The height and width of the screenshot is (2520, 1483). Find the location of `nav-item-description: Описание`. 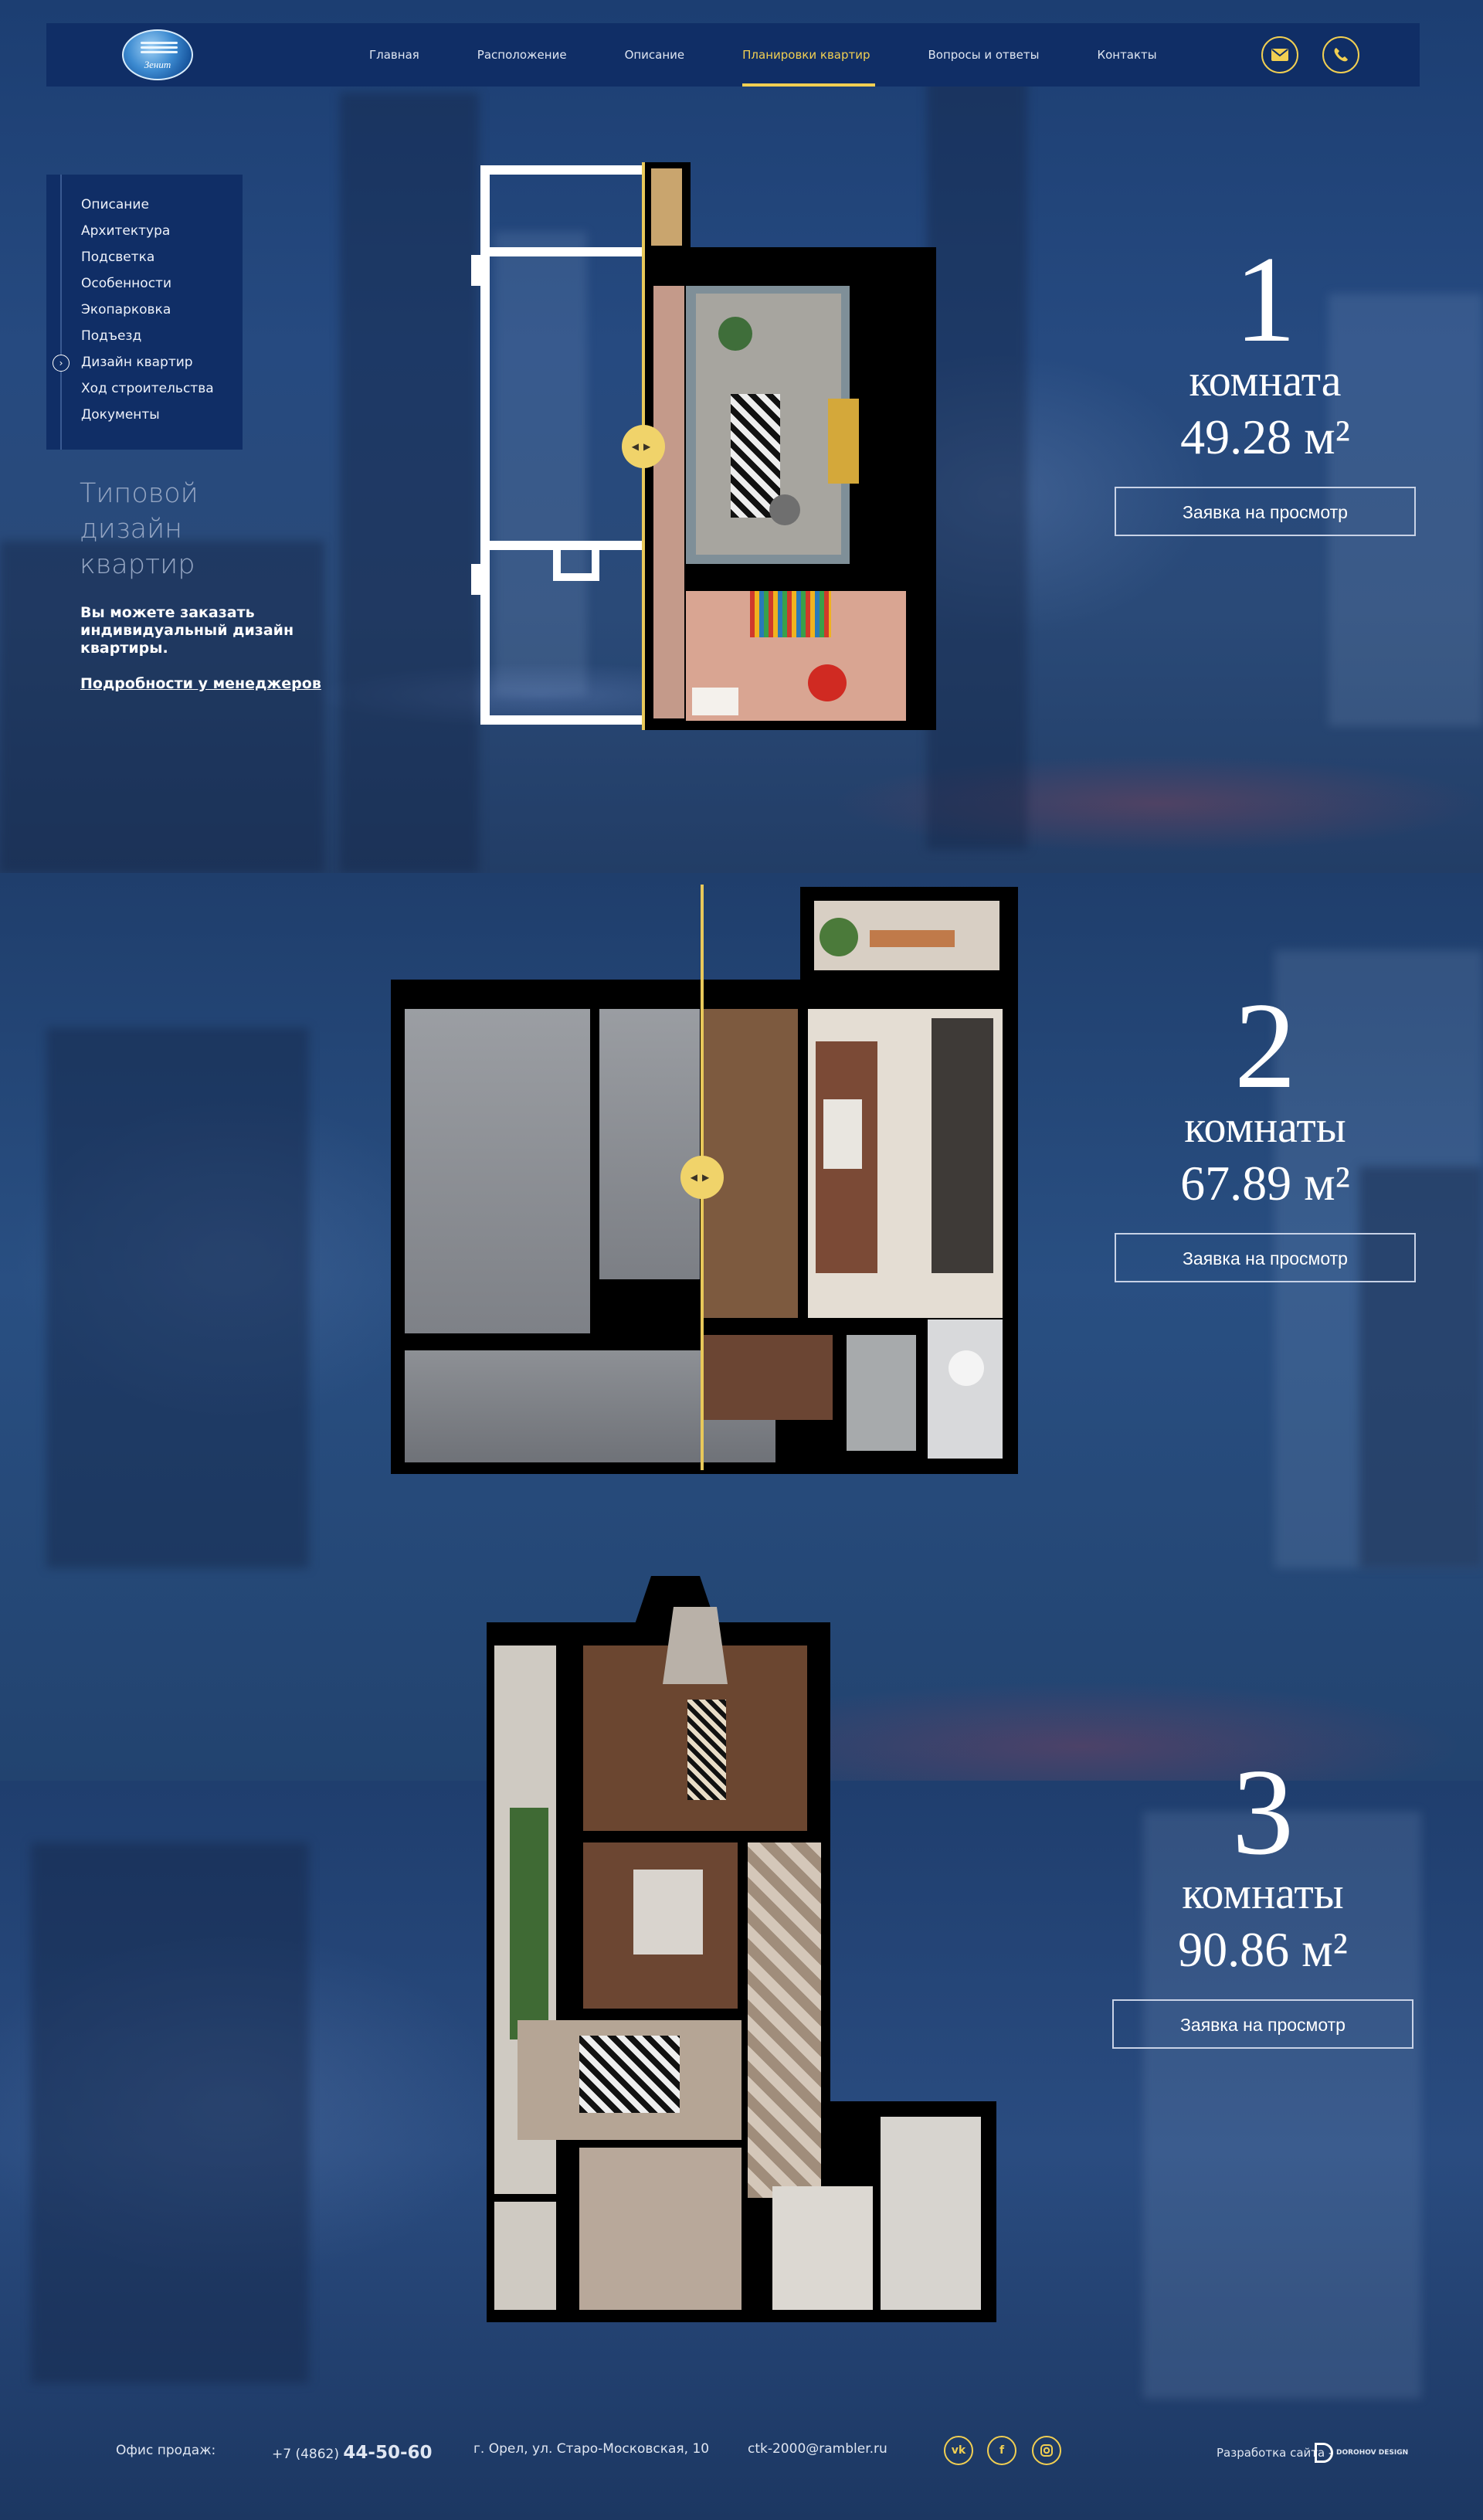

nav-item-description: Описание is located at coordinates (655, 55).